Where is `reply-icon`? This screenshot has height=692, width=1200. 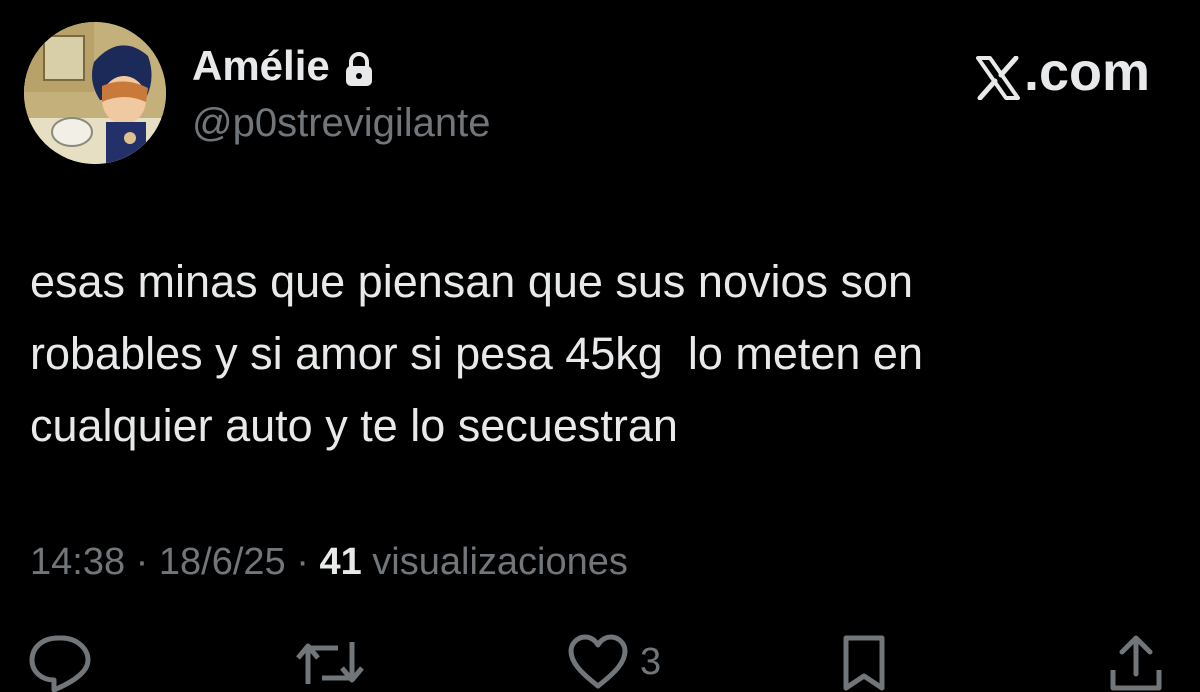
reply-icon is located at coordinates (60, 663).